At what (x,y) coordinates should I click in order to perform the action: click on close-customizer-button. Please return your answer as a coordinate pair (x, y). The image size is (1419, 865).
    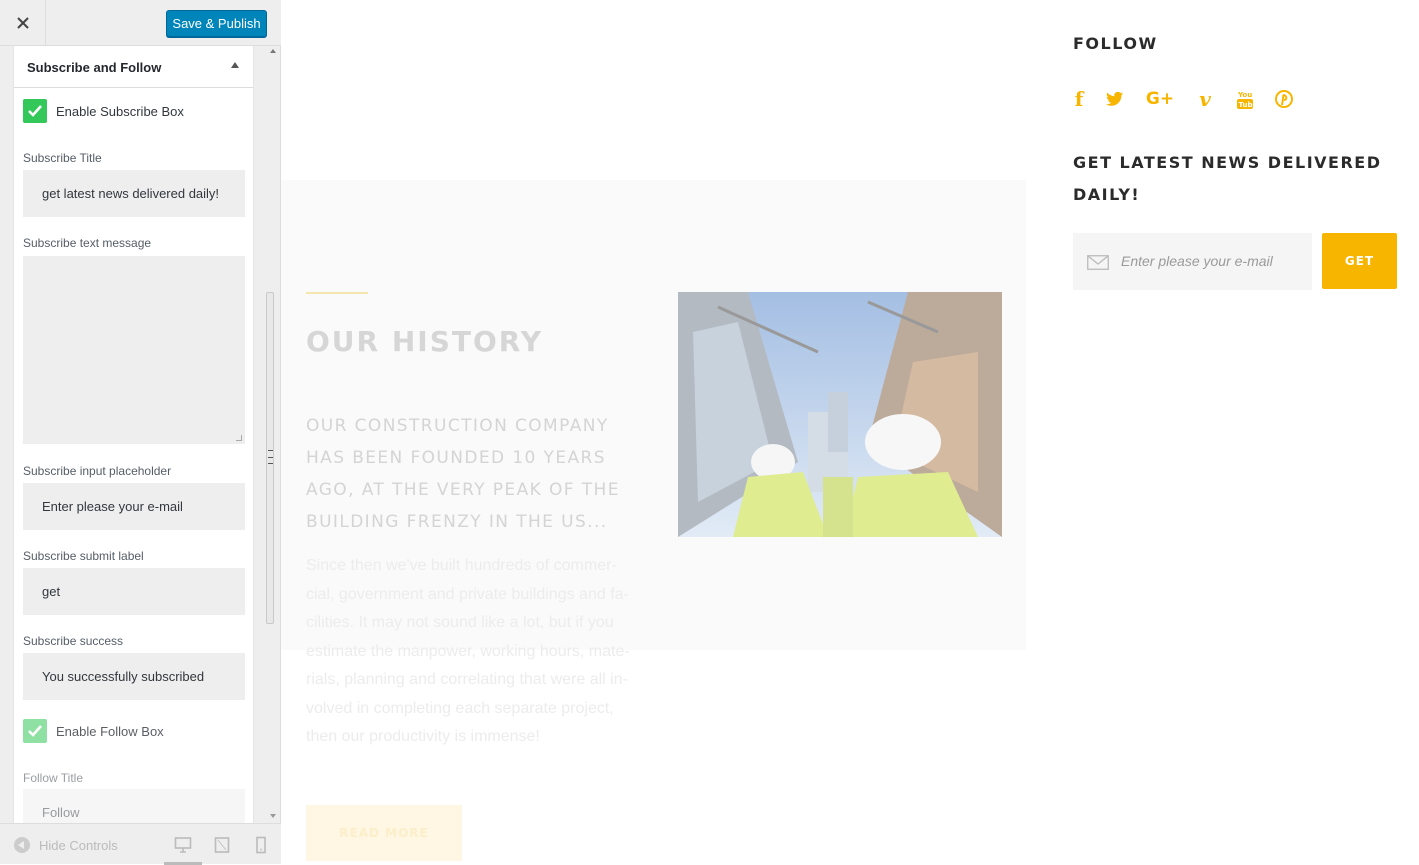
    Looking at the image, I should click on (23, 23).